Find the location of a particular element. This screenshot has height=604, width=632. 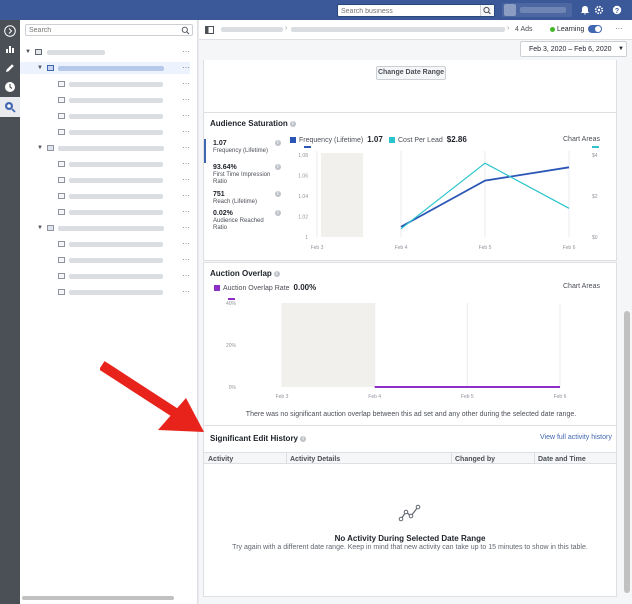

tree-row-campaign-2: ▼ ··· is located at coordinates (105, 148).